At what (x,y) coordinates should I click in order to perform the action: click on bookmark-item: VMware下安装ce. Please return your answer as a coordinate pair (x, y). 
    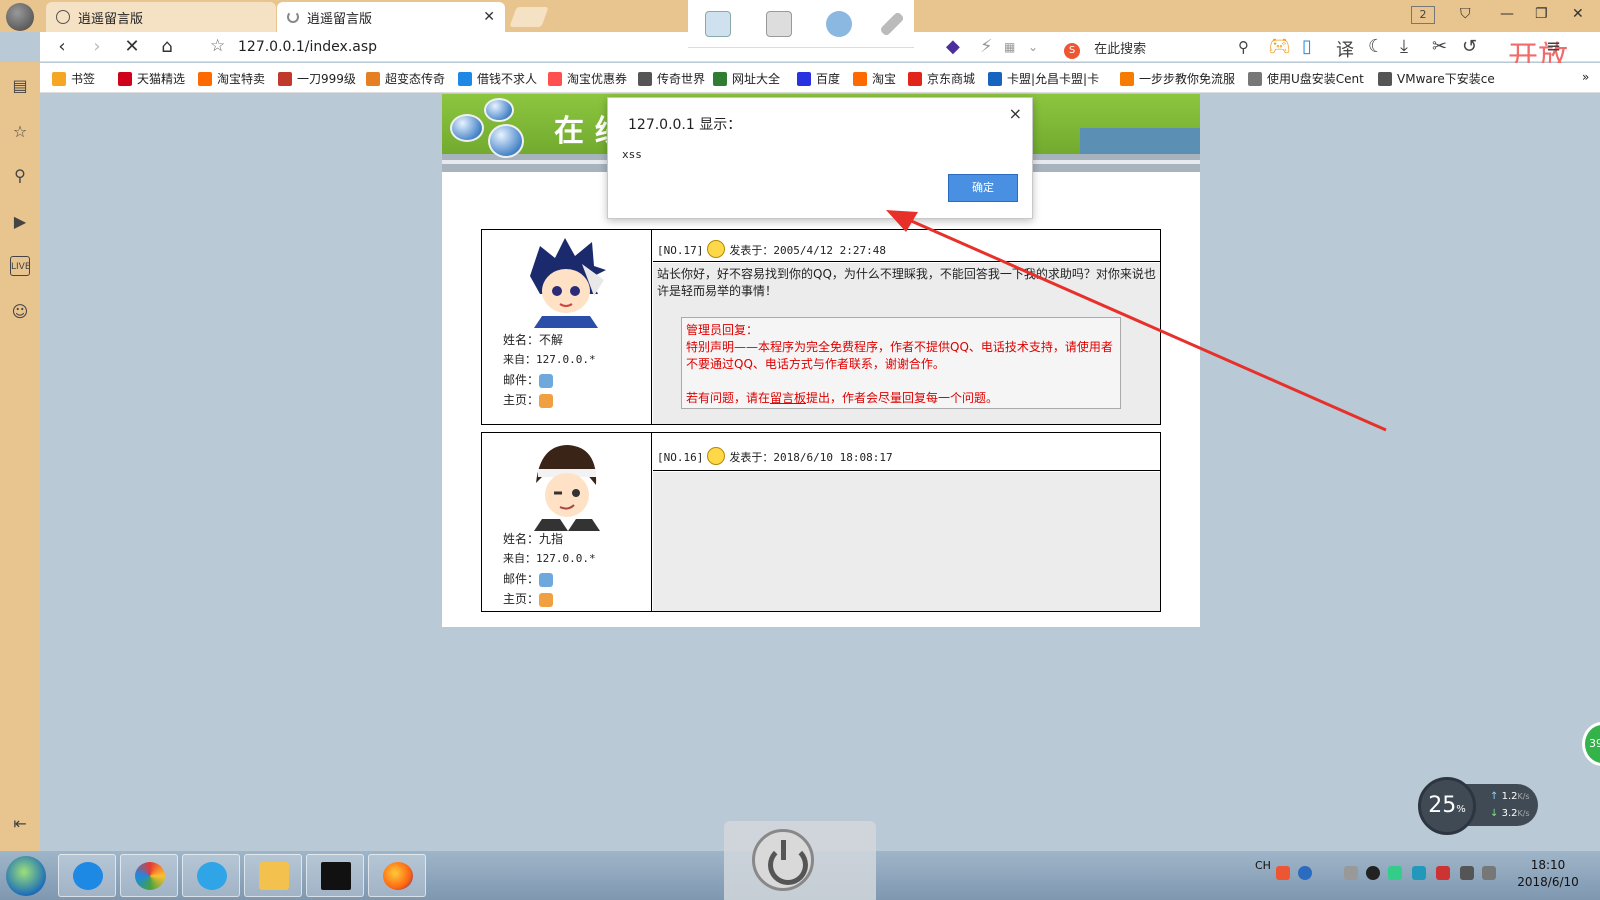
    Looking at the image, I should click on (1436, 78).